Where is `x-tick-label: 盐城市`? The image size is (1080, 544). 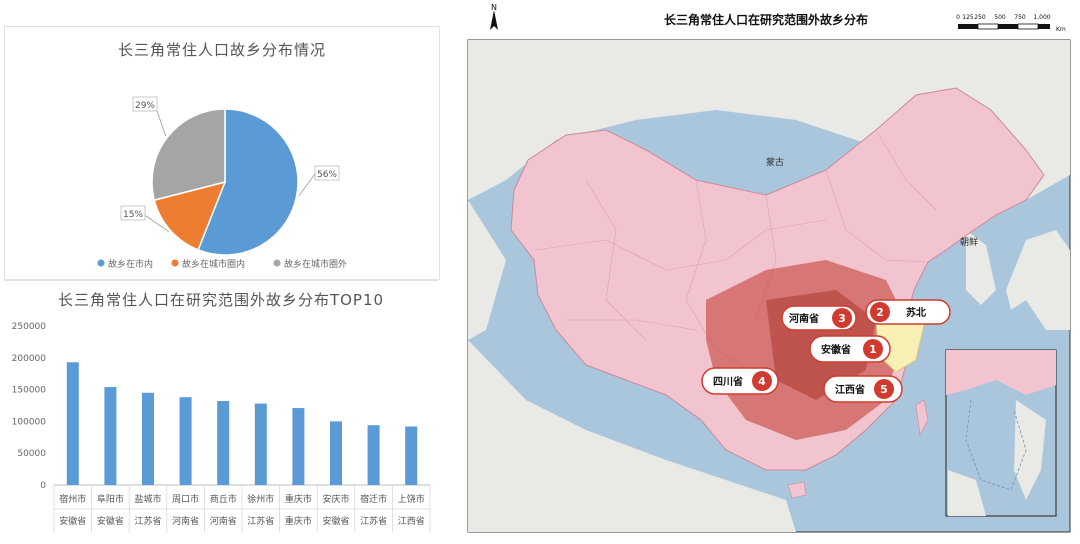
x-tick-label: 盐城市 is located at coordinates (147, 499).